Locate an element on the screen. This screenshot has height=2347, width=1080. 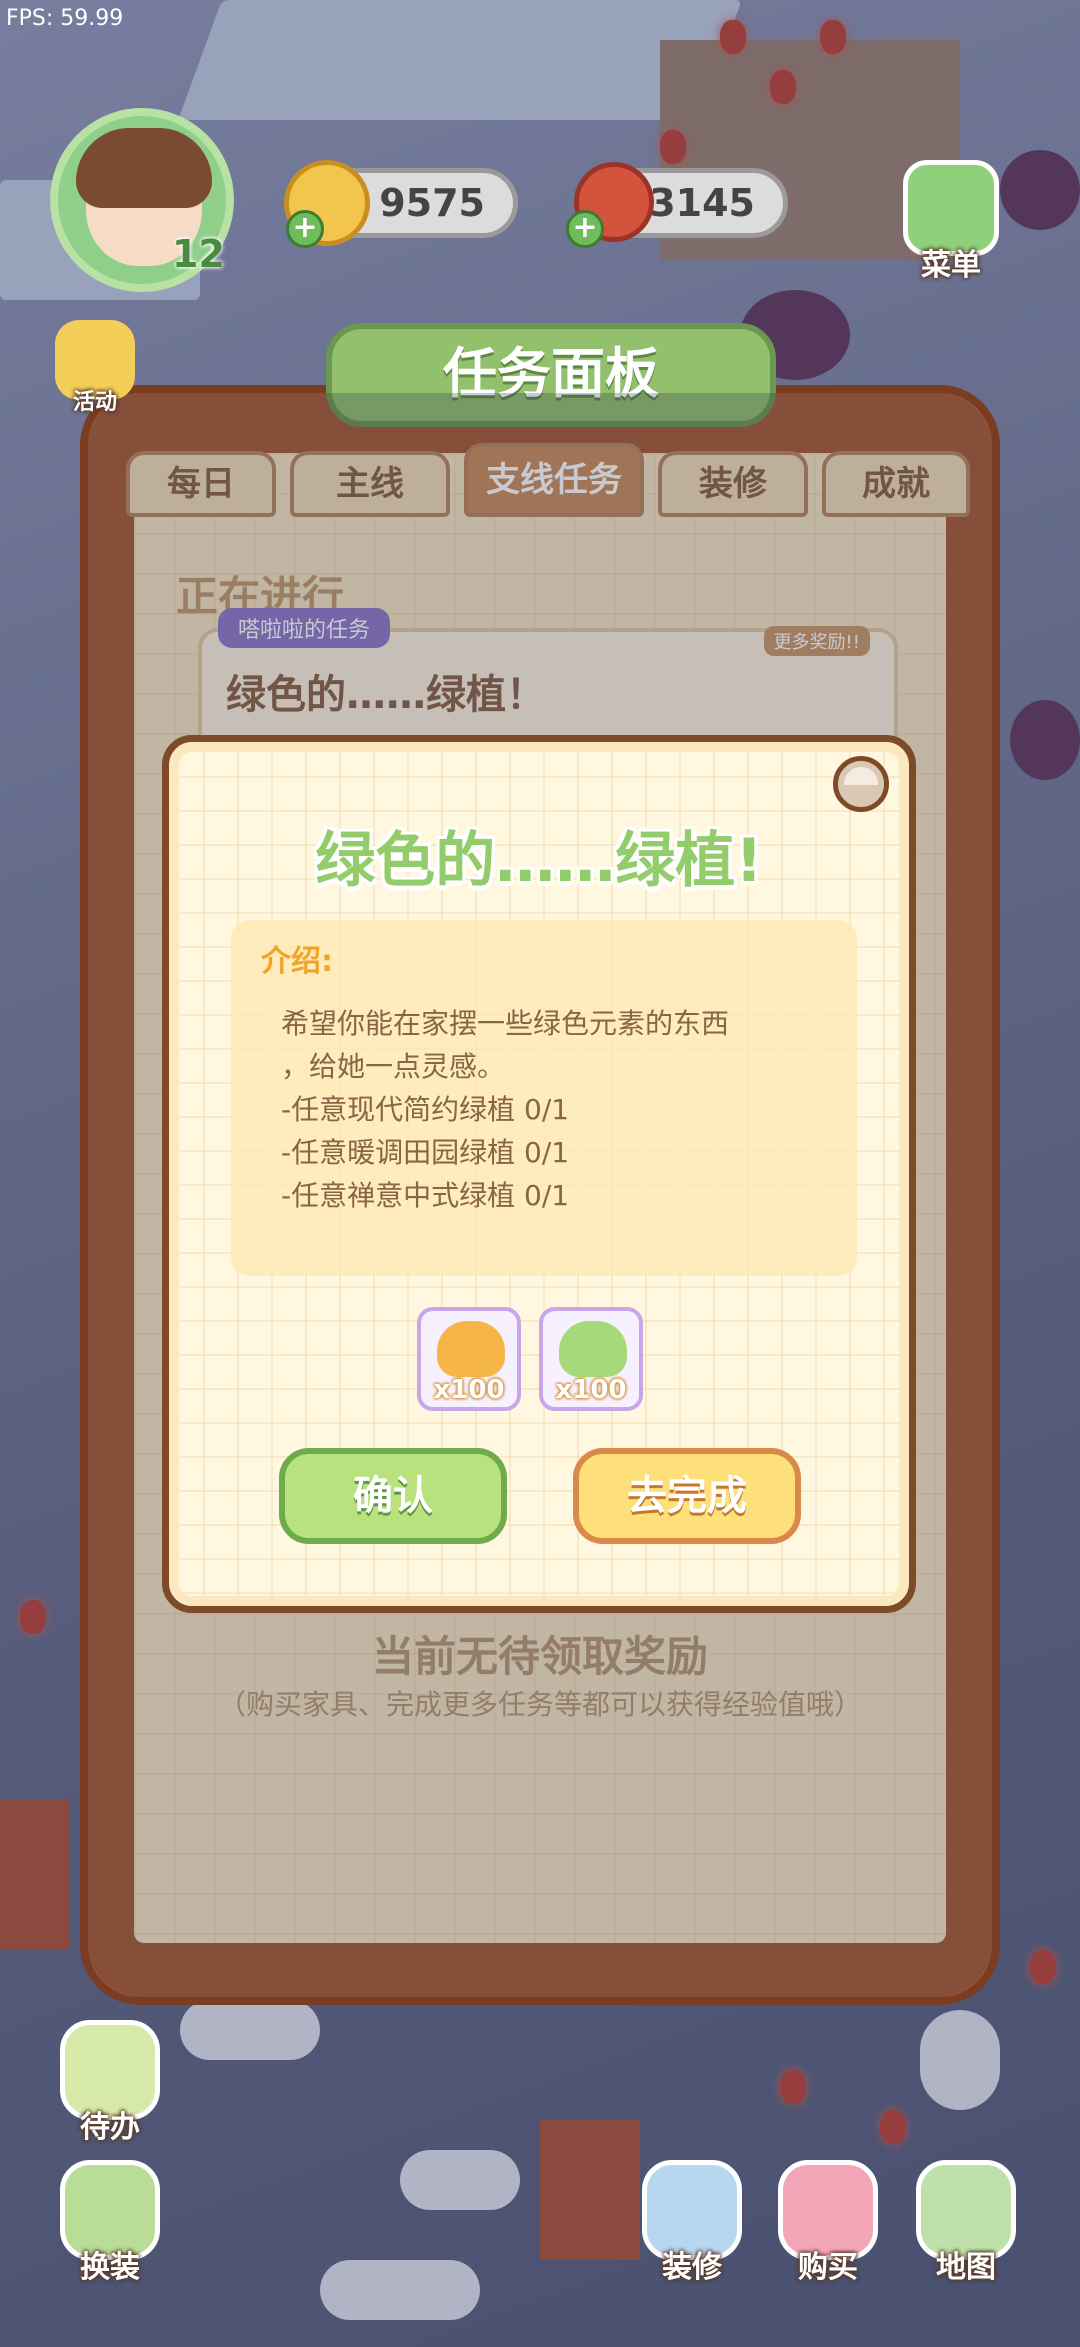
confirm-button: 确认 is located at coordinates (393, 1496).